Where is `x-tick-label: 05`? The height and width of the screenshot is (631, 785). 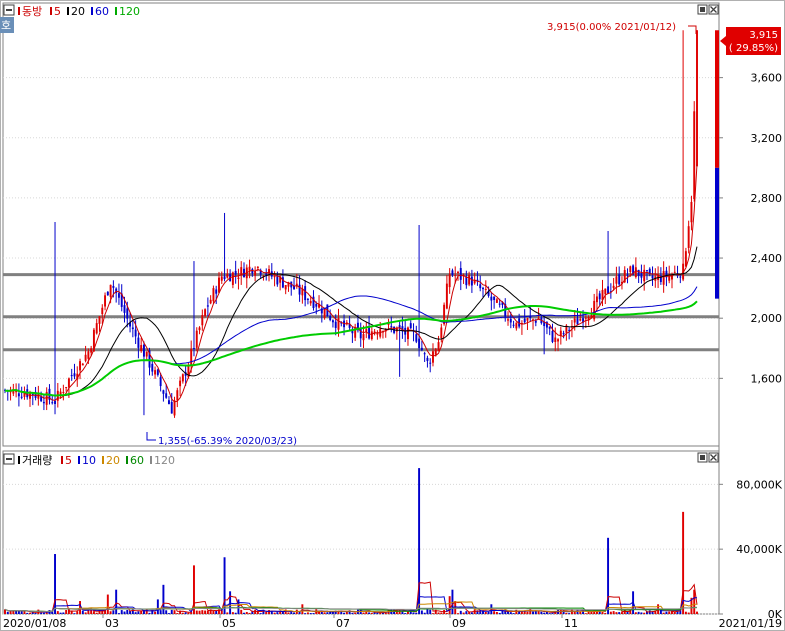 x-tick-label: 05 is located at coordinates (229, 623).